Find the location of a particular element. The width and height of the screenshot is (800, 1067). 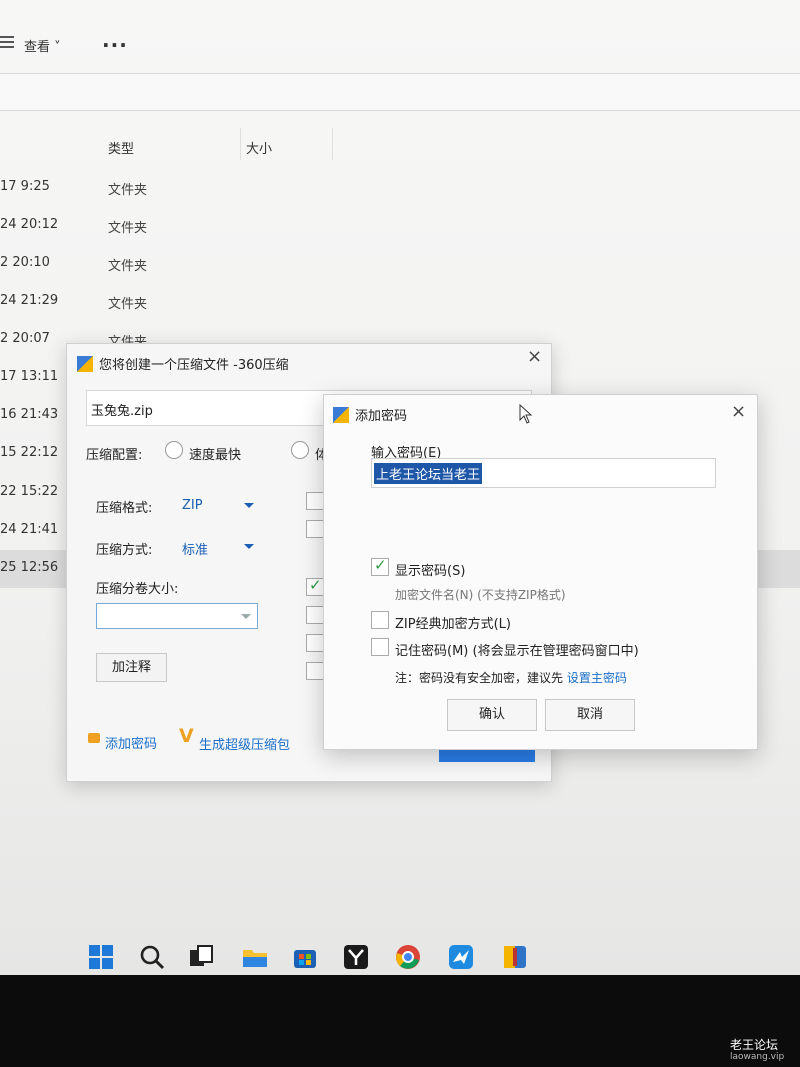

volume-size-select is located at coordinates (177, 616).